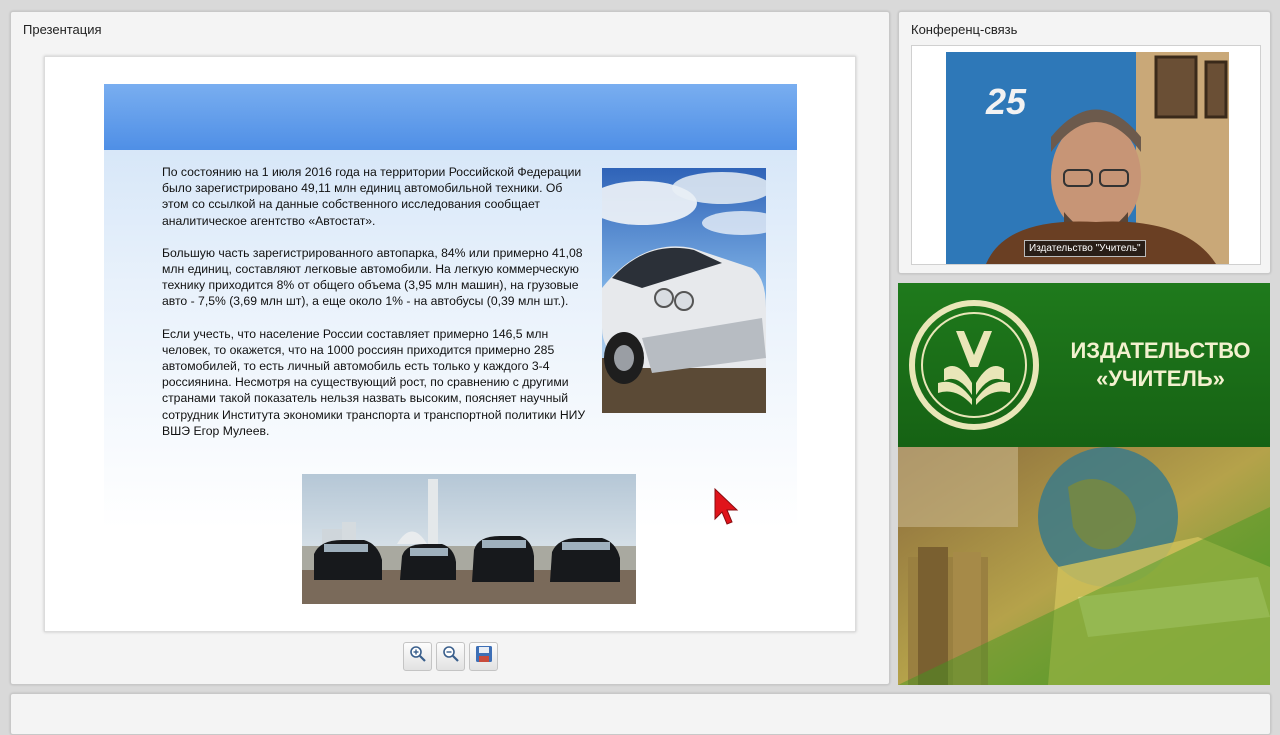  What do you see at coordinates (1006, 101) in the screenshot?
I see `svg-text: 25` at bounding box center [1006, 101].